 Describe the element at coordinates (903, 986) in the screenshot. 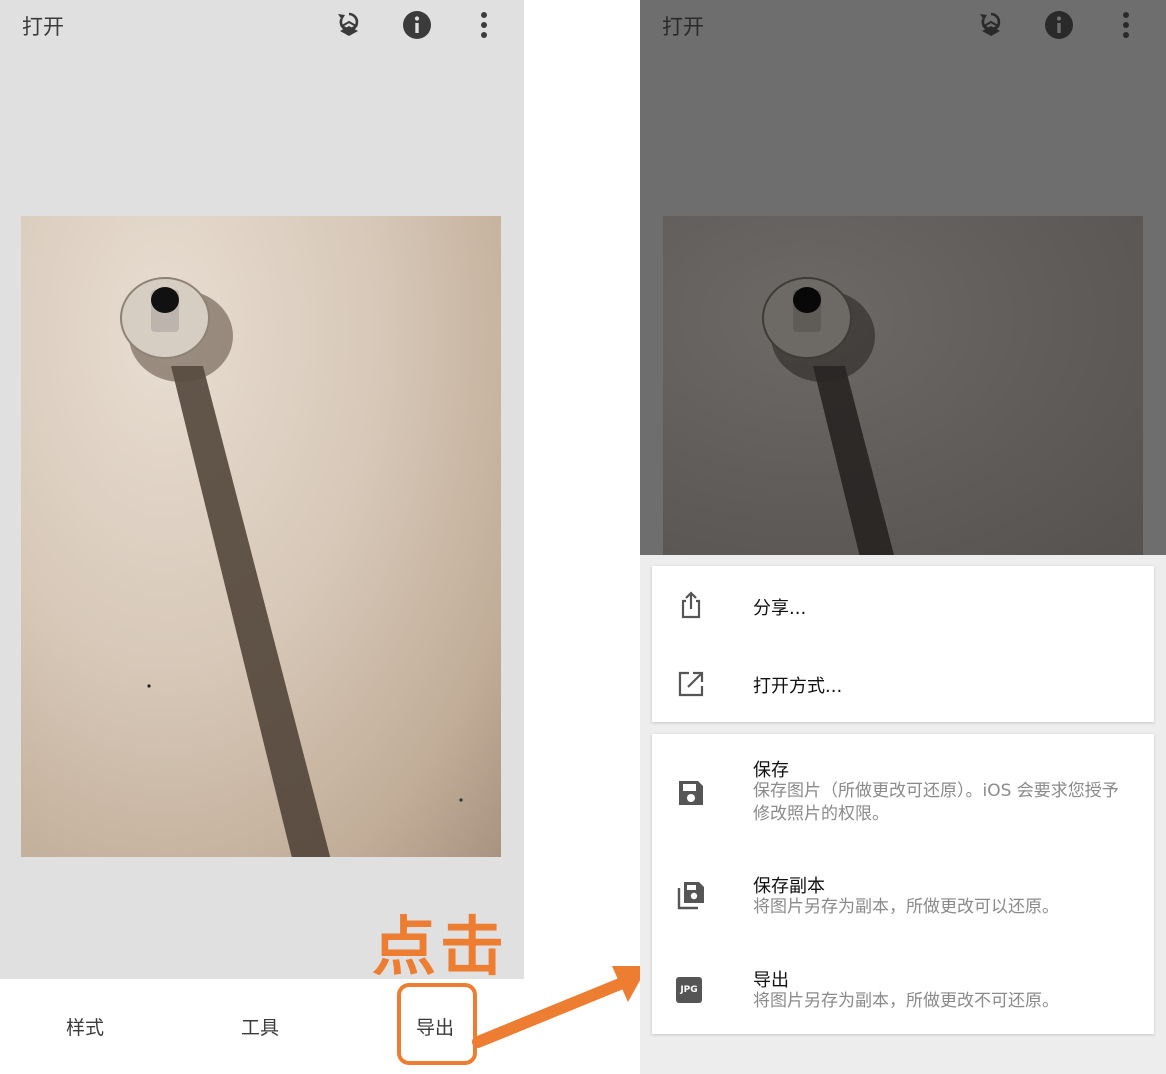

I see `export-menu-item: JPG 导出 将图片另存为副本，所做更改不可还原。` at that location.